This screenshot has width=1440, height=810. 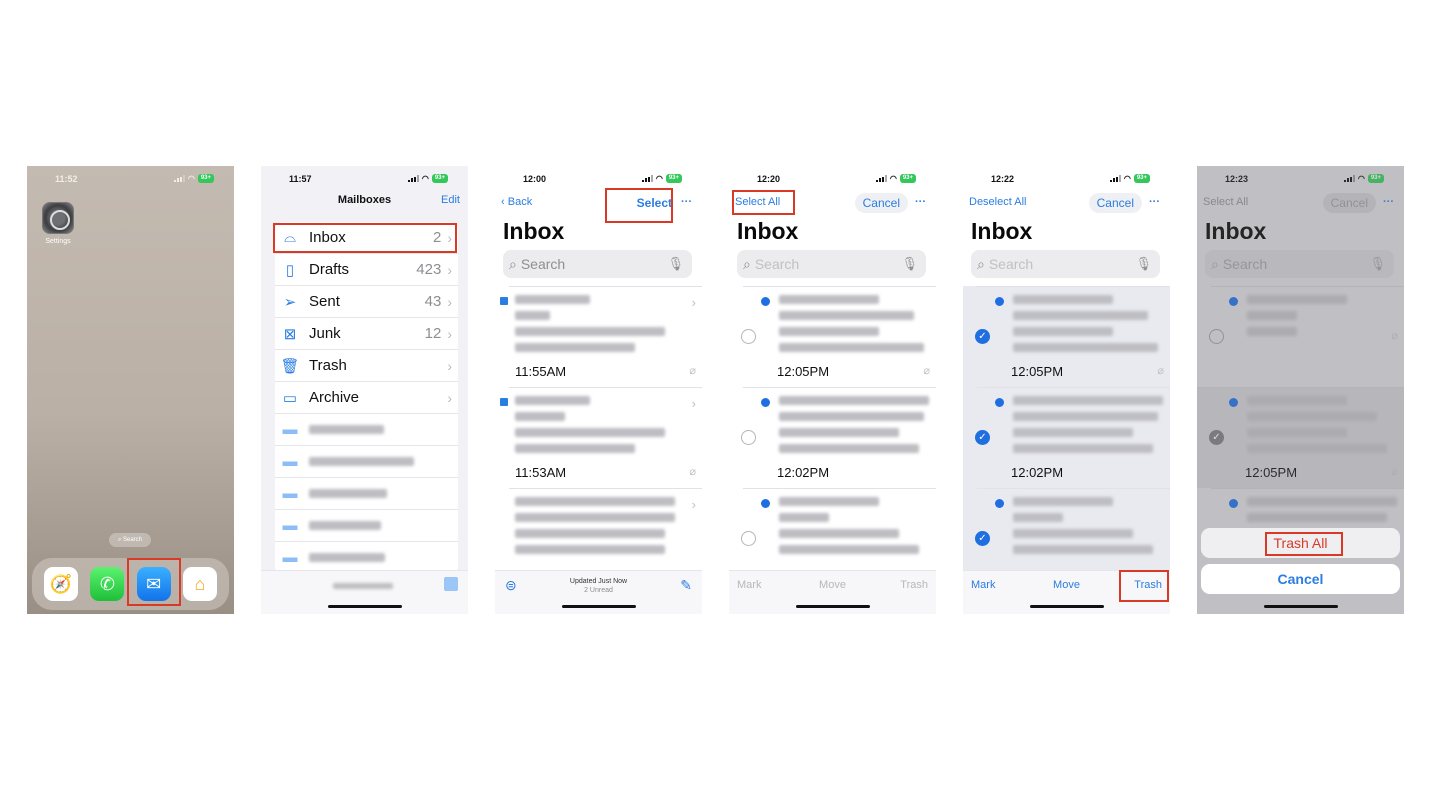 I want to click on back-button: ‹ Back, so click(x=516, y=202).